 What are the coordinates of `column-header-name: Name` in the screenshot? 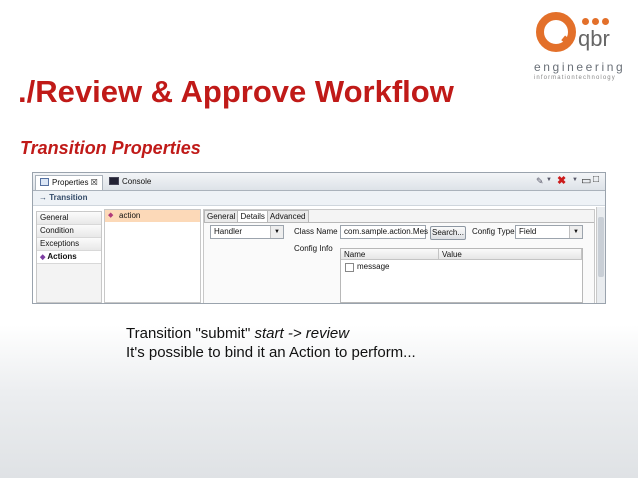 It's located at (390, 254).